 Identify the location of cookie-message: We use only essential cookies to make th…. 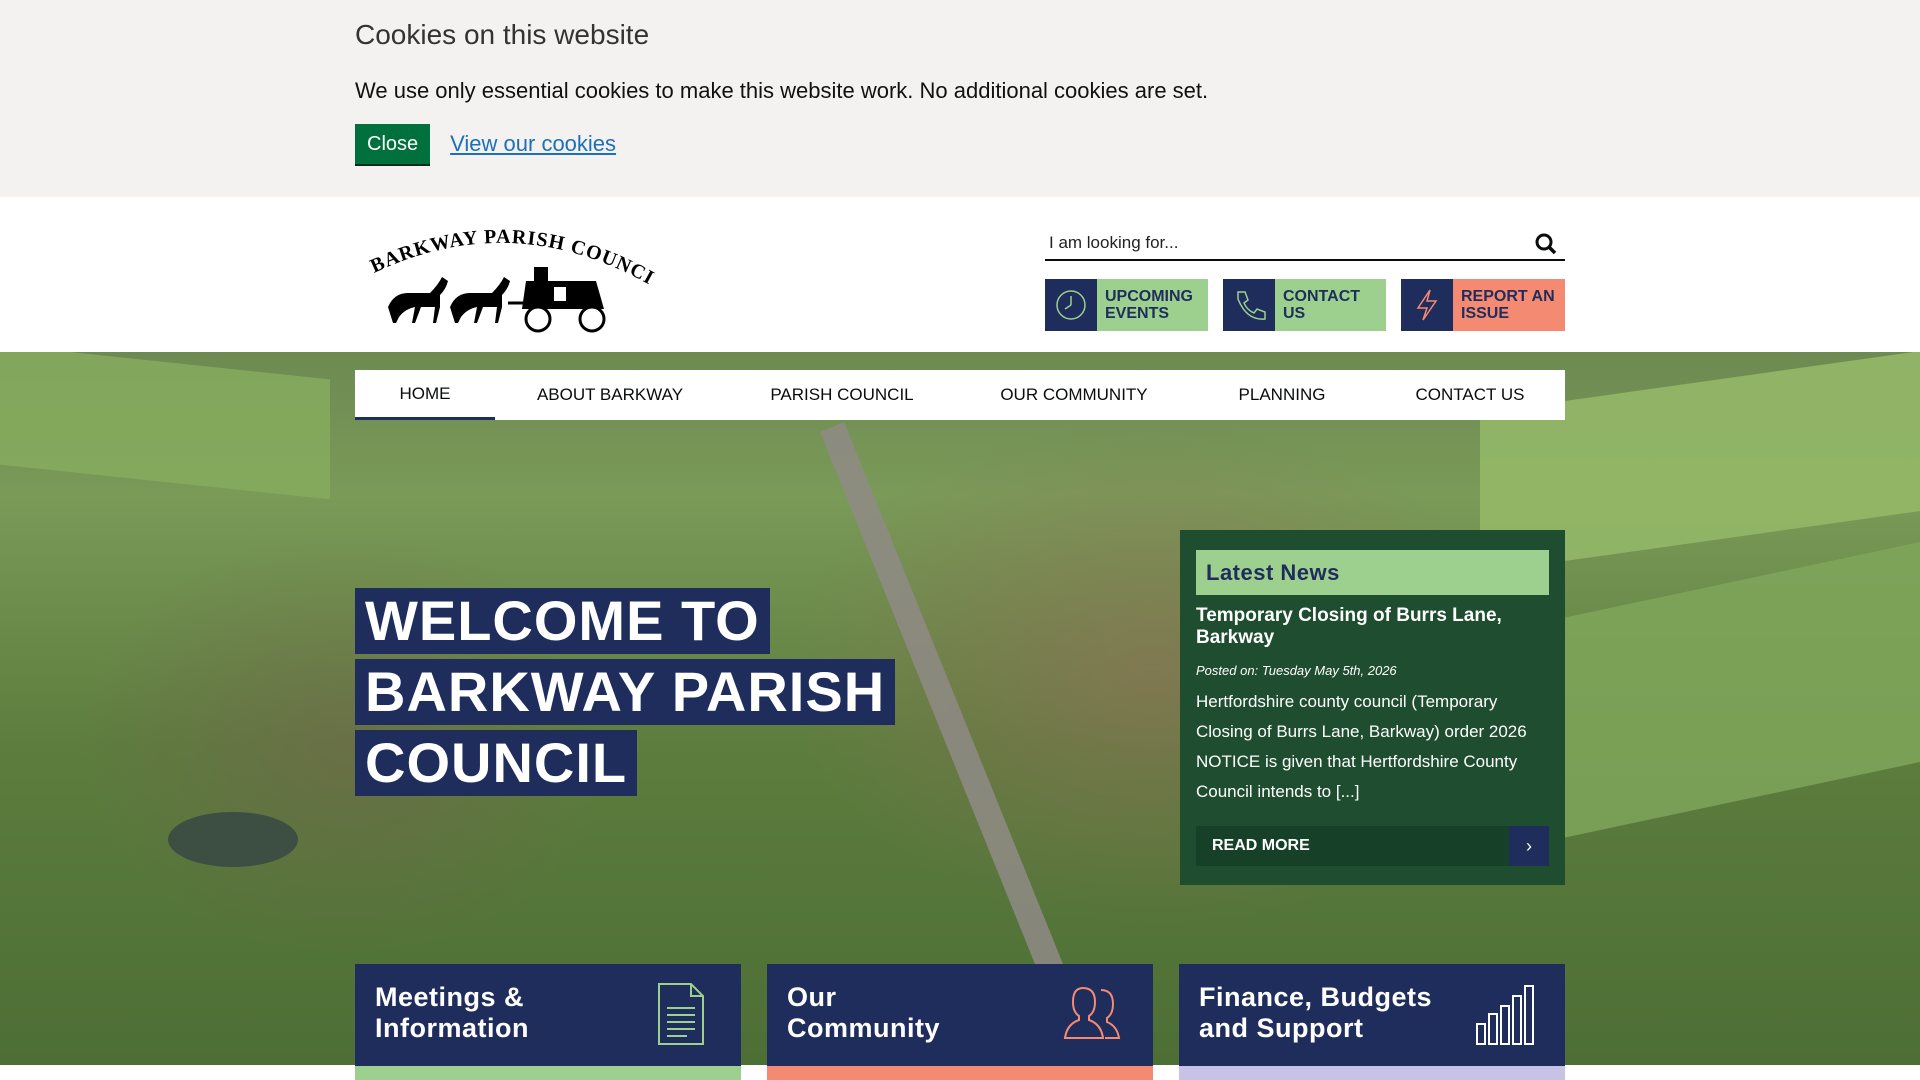
(782, 90).